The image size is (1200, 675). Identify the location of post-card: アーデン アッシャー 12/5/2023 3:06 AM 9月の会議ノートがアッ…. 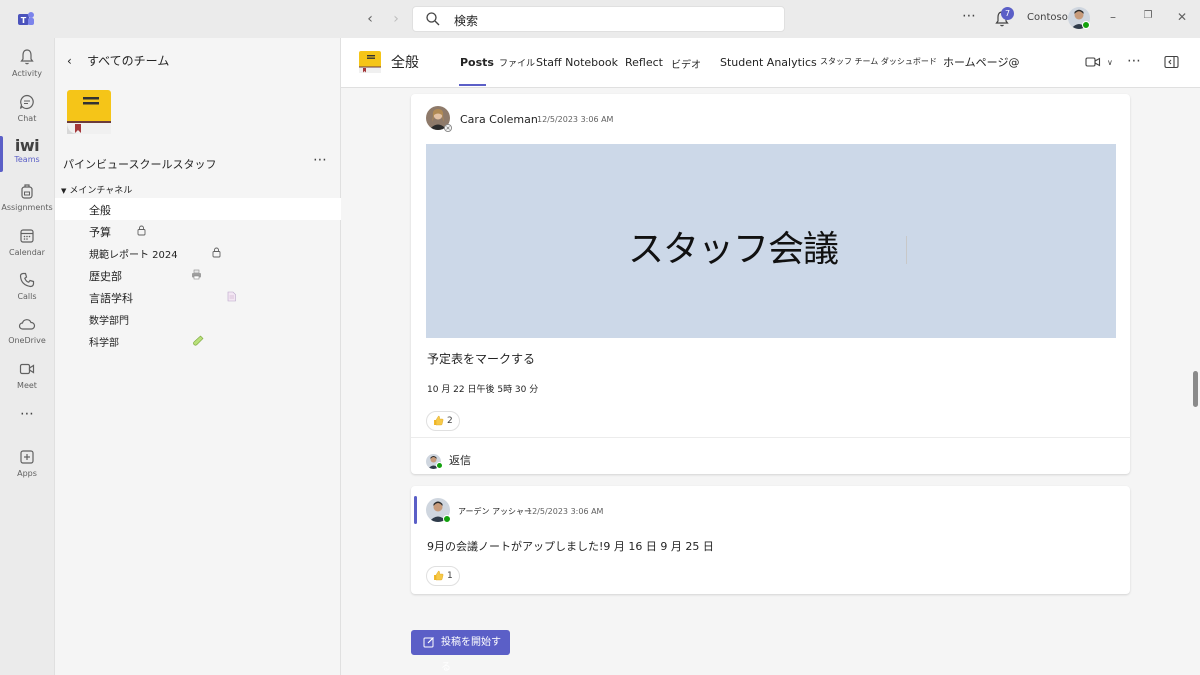
(770, 540).